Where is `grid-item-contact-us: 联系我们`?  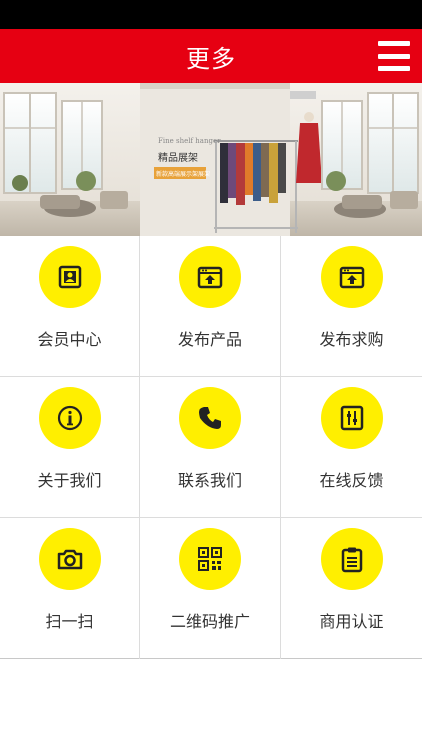
grid-item-contact-us: 联系我们 is located at coordinates (210, 447).